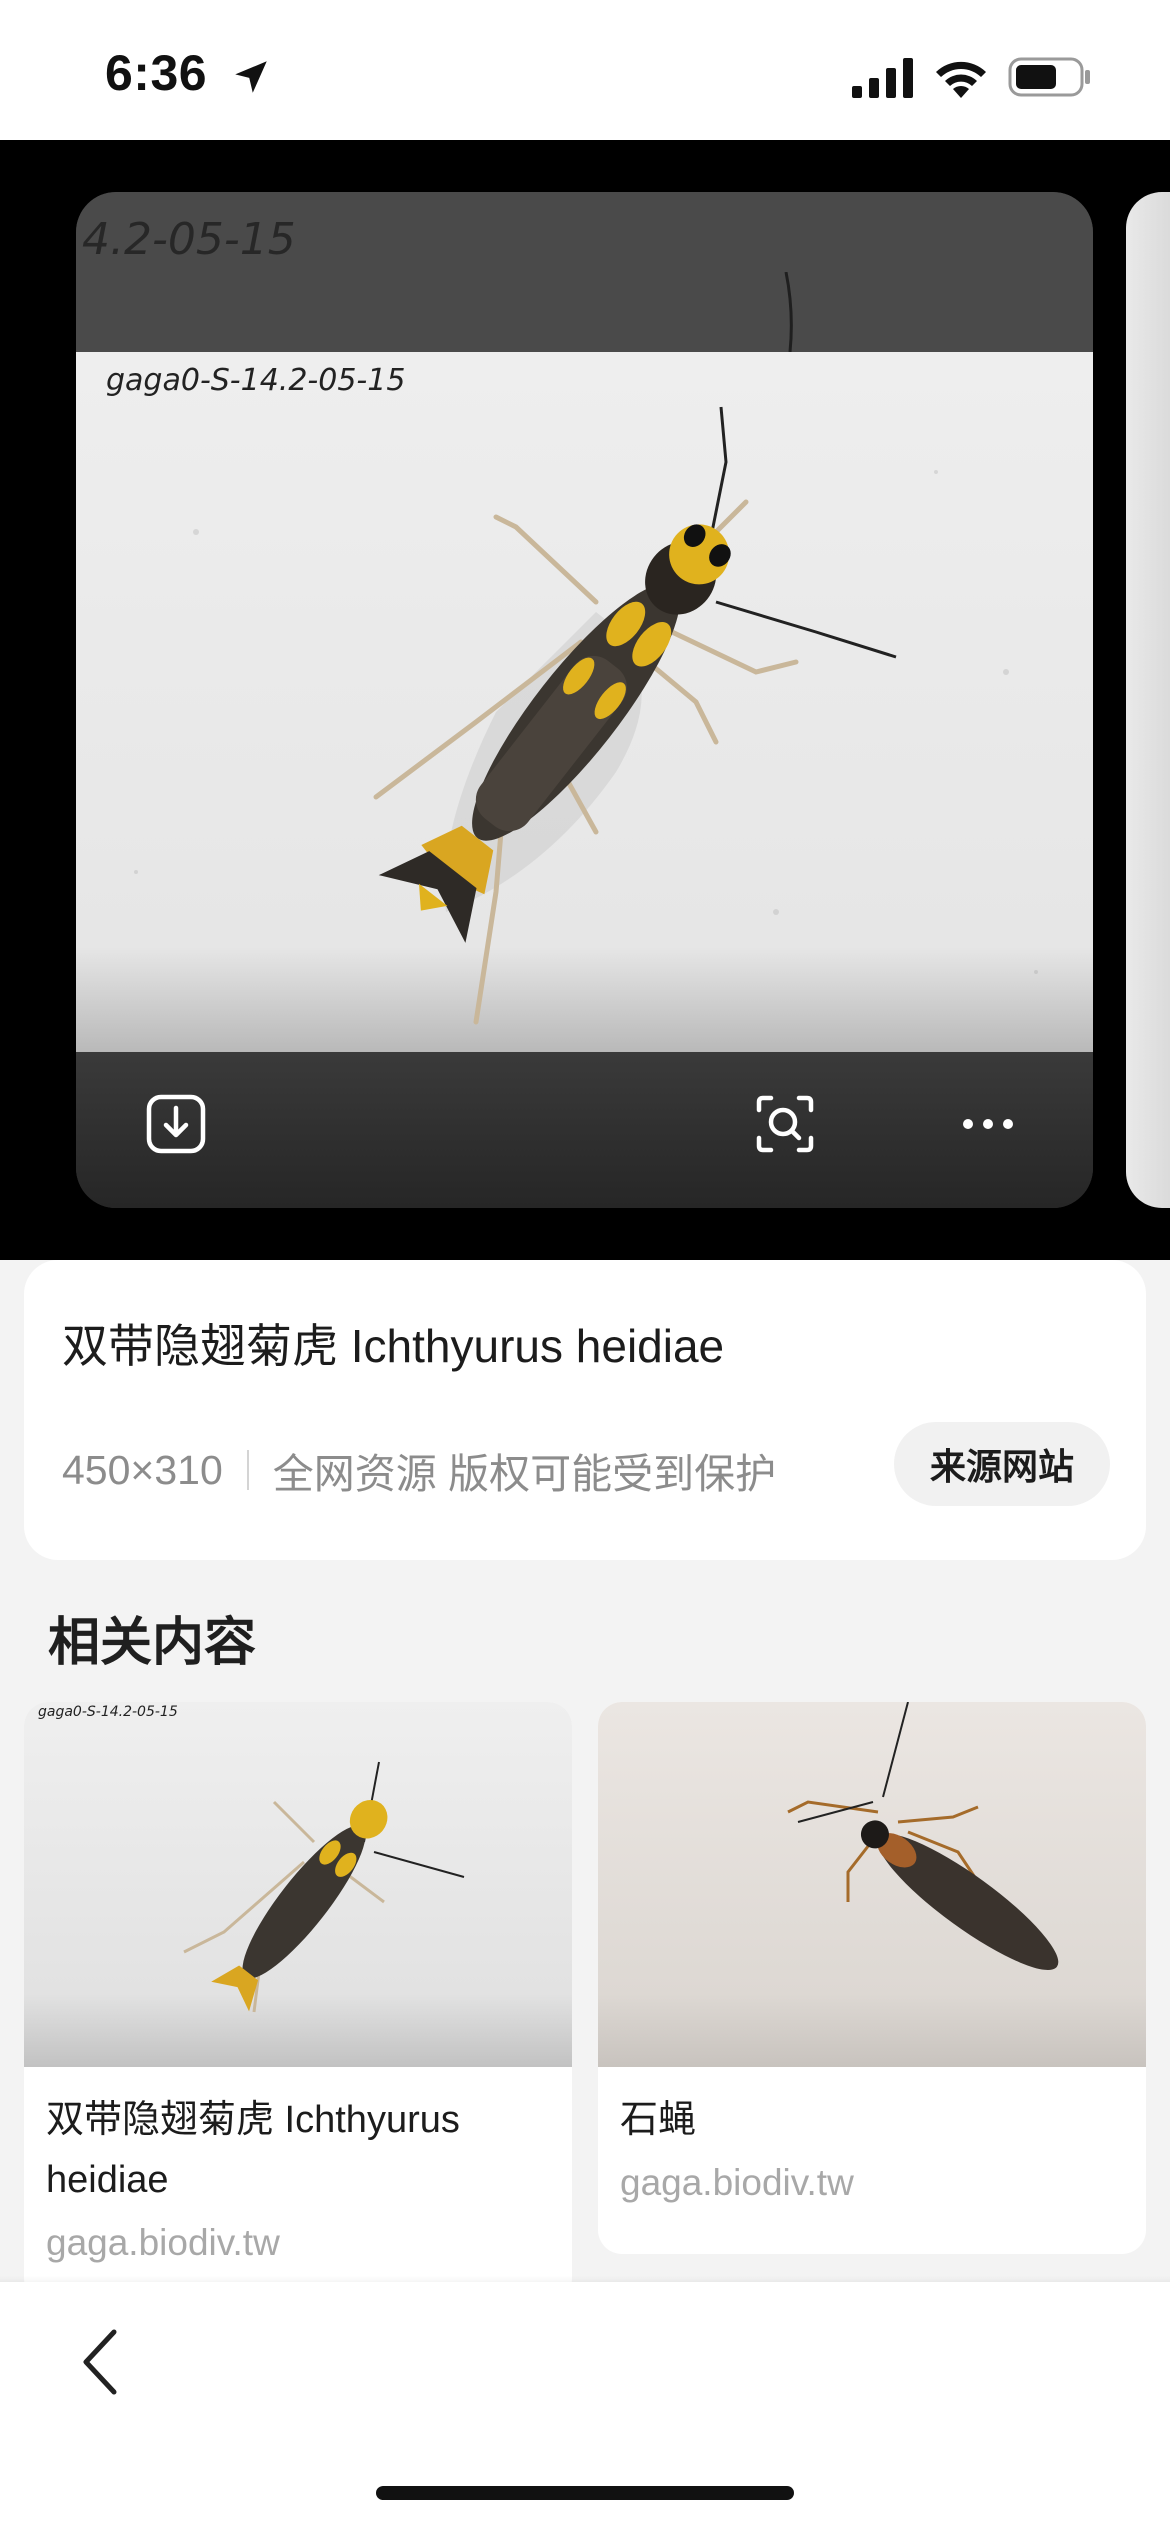 The height and width of the screenshot is (2532, 1170). Describe the element at coordinates (393, 1346) in the screenshot. I see `image-title: 双带隐翅菊虎 Ichthyurus heidiae` at that location.